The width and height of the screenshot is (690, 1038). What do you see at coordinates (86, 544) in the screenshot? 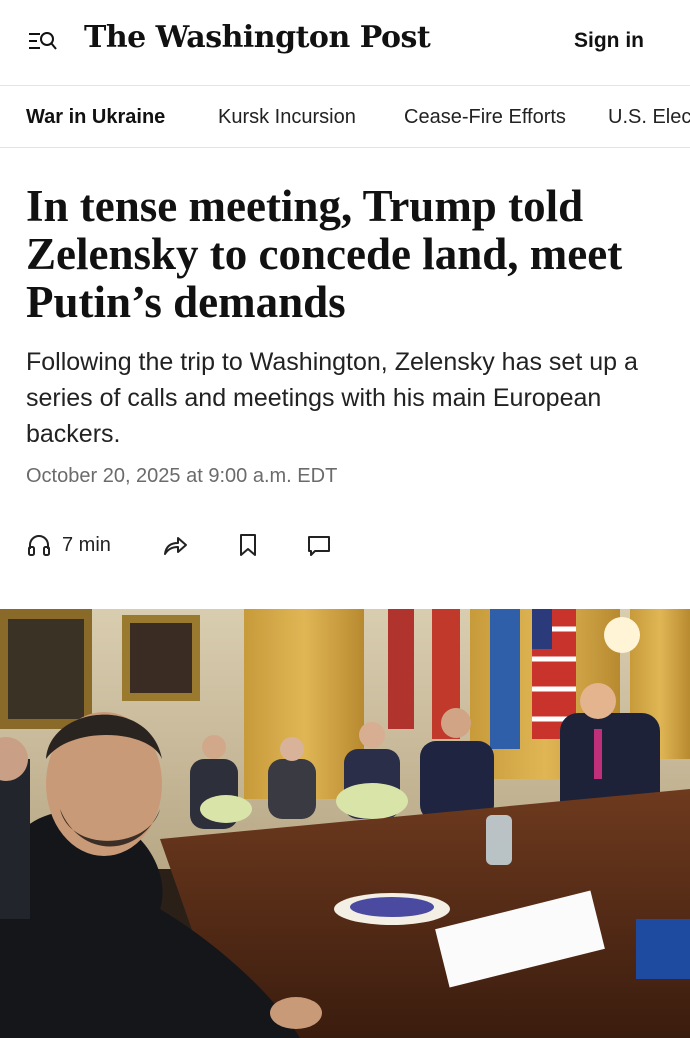
I see `read-time: 7 min` at bounding box center [86, 544].